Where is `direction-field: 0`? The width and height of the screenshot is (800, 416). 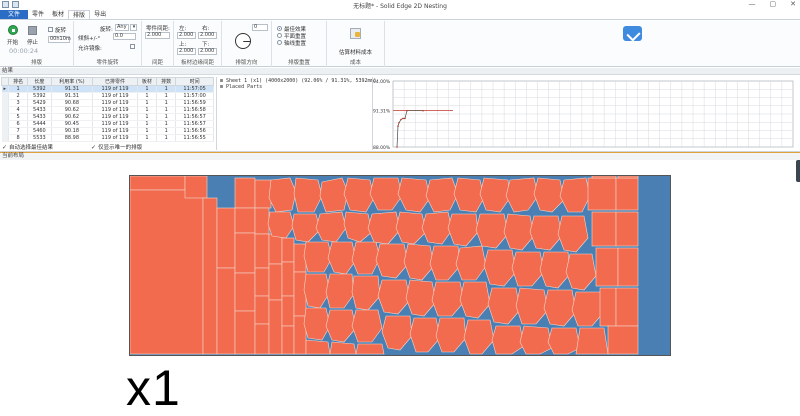
direction-field: 0 is located at coordinates (260, 27).